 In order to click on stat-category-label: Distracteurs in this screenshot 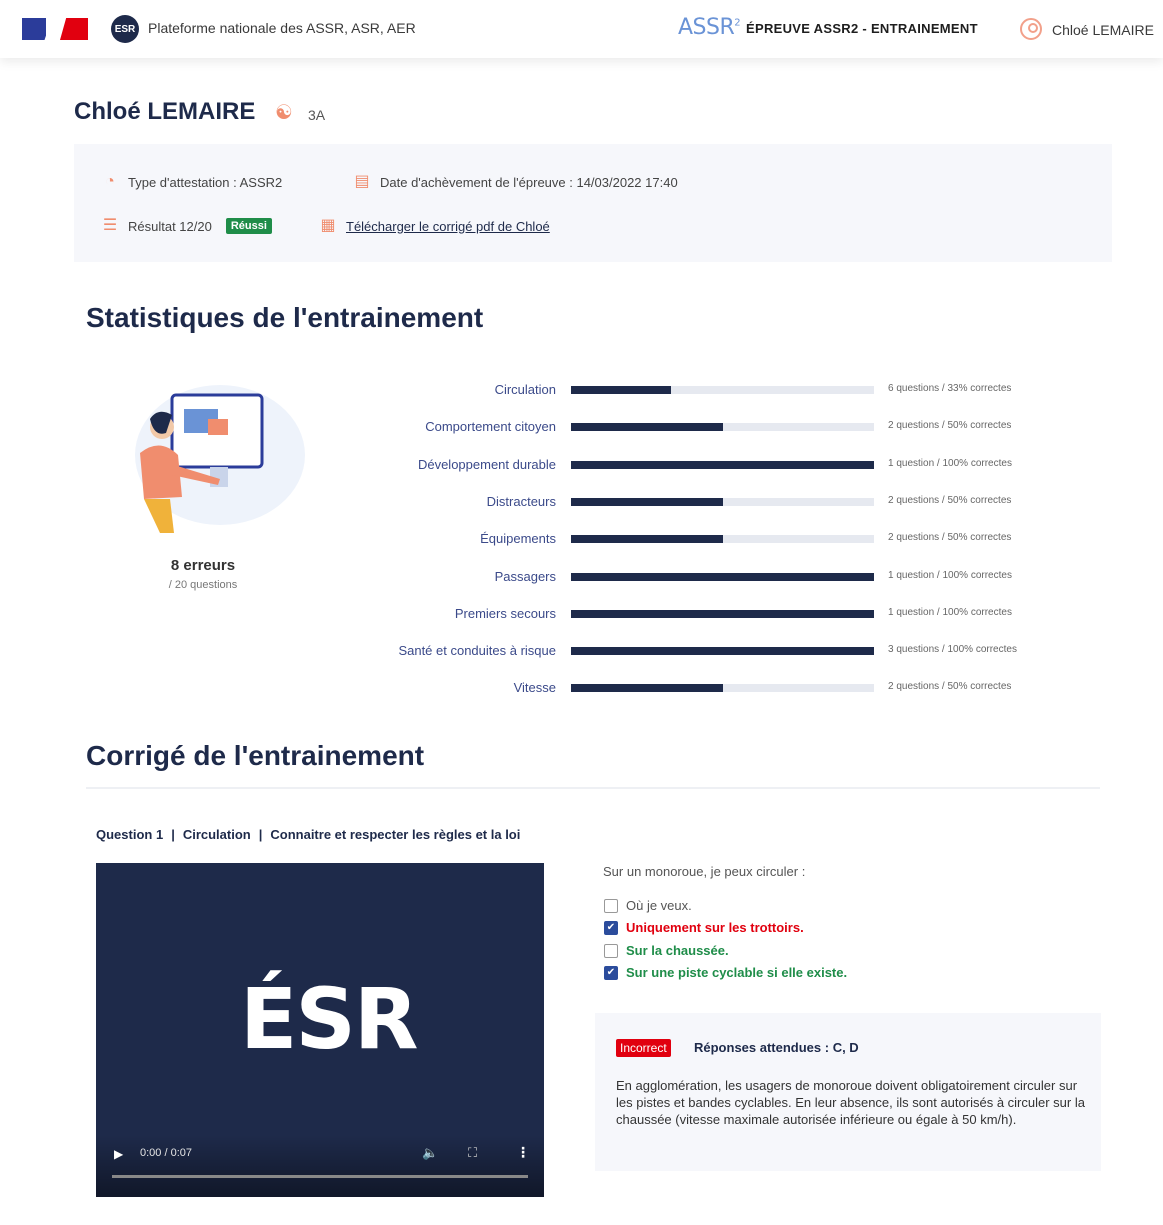, I will do `click(521, 501)`.